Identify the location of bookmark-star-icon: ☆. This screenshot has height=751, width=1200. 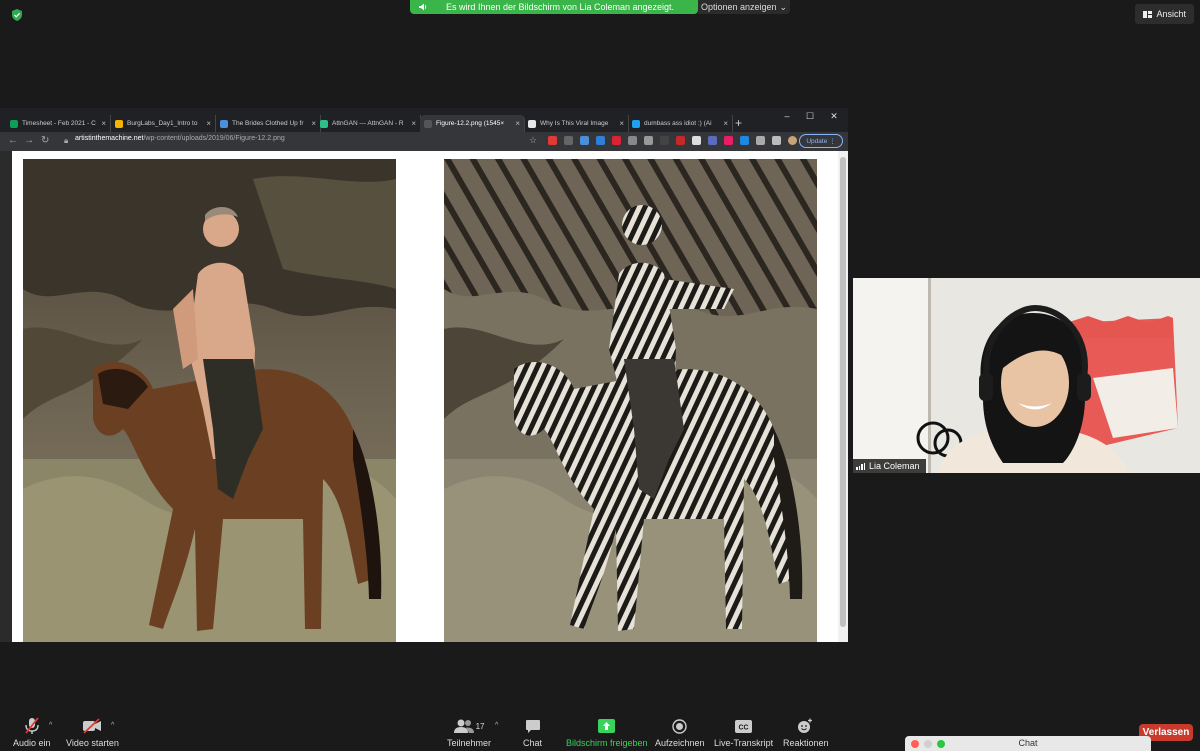
(533, 140).